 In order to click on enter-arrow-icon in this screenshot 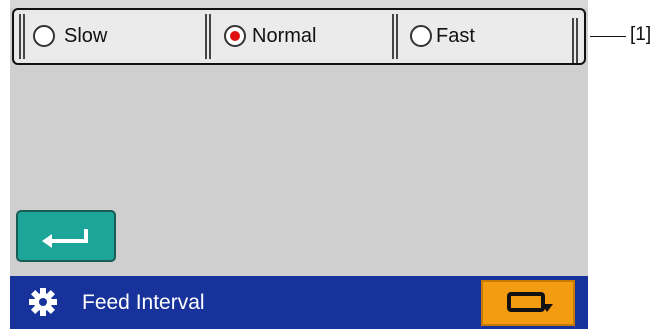, I will do `click(65, 238)`.